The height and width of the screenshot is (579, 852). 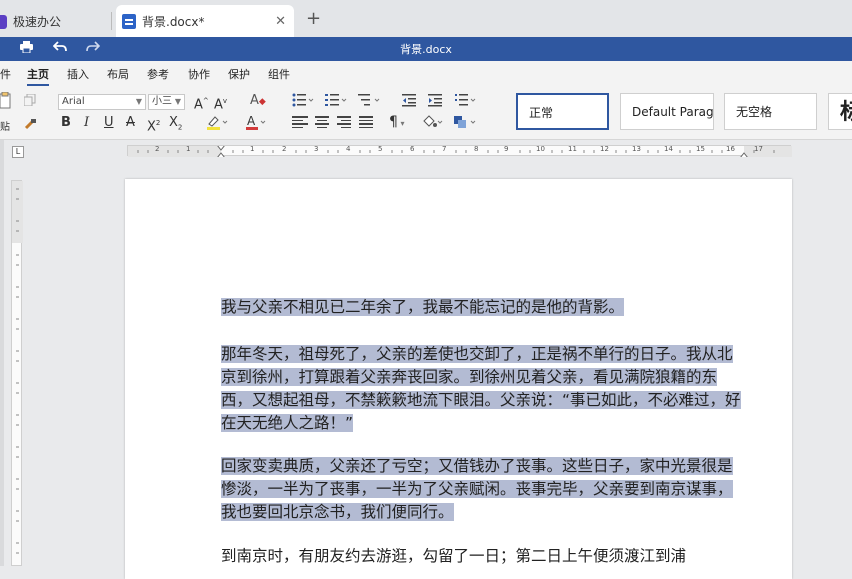 I want to click on ruler-ticks, so click(x=460, y=151).